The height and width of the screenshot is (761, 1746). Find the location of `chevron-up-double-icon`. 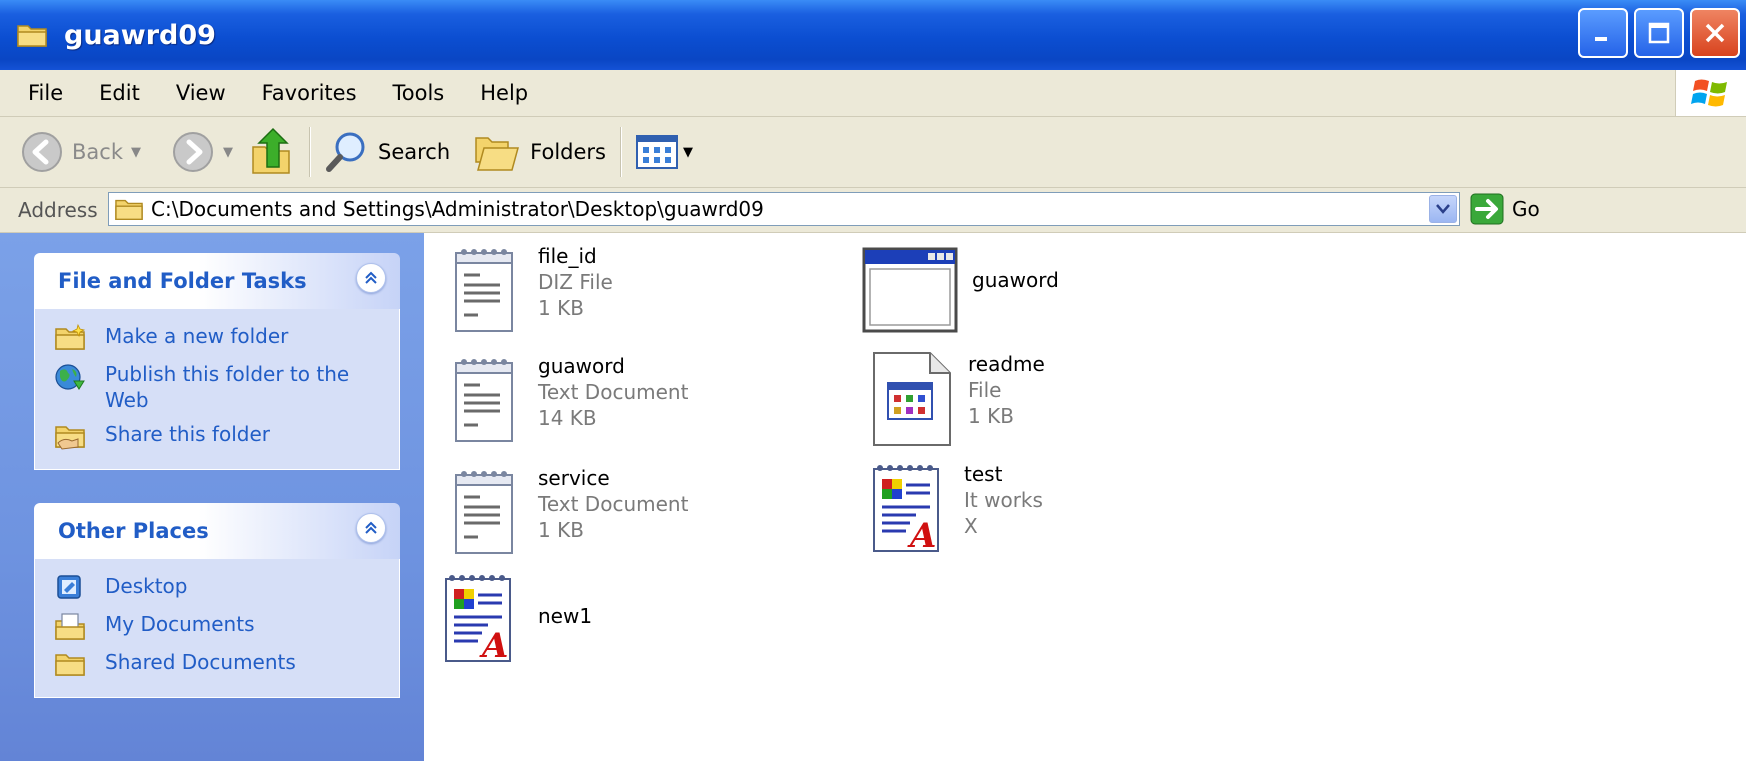

chevron-up-double-icon is located at coordinates (371, 527).